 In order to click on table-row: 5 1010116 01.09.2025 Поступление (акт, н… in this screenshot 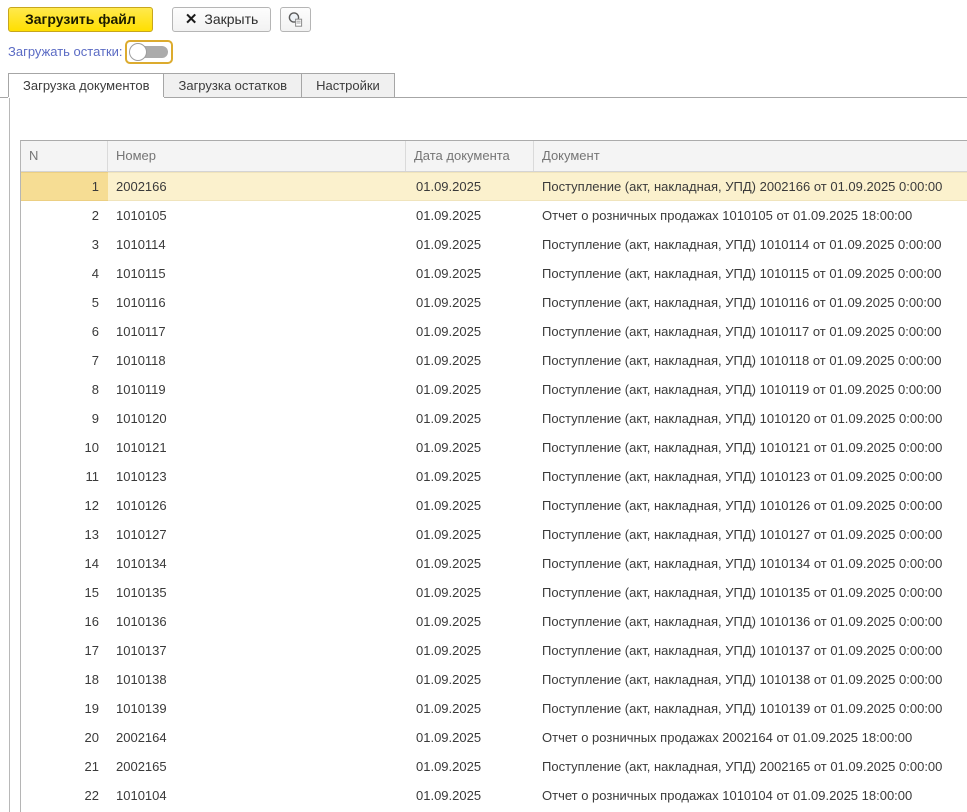, I will do `click(494, 302)`.